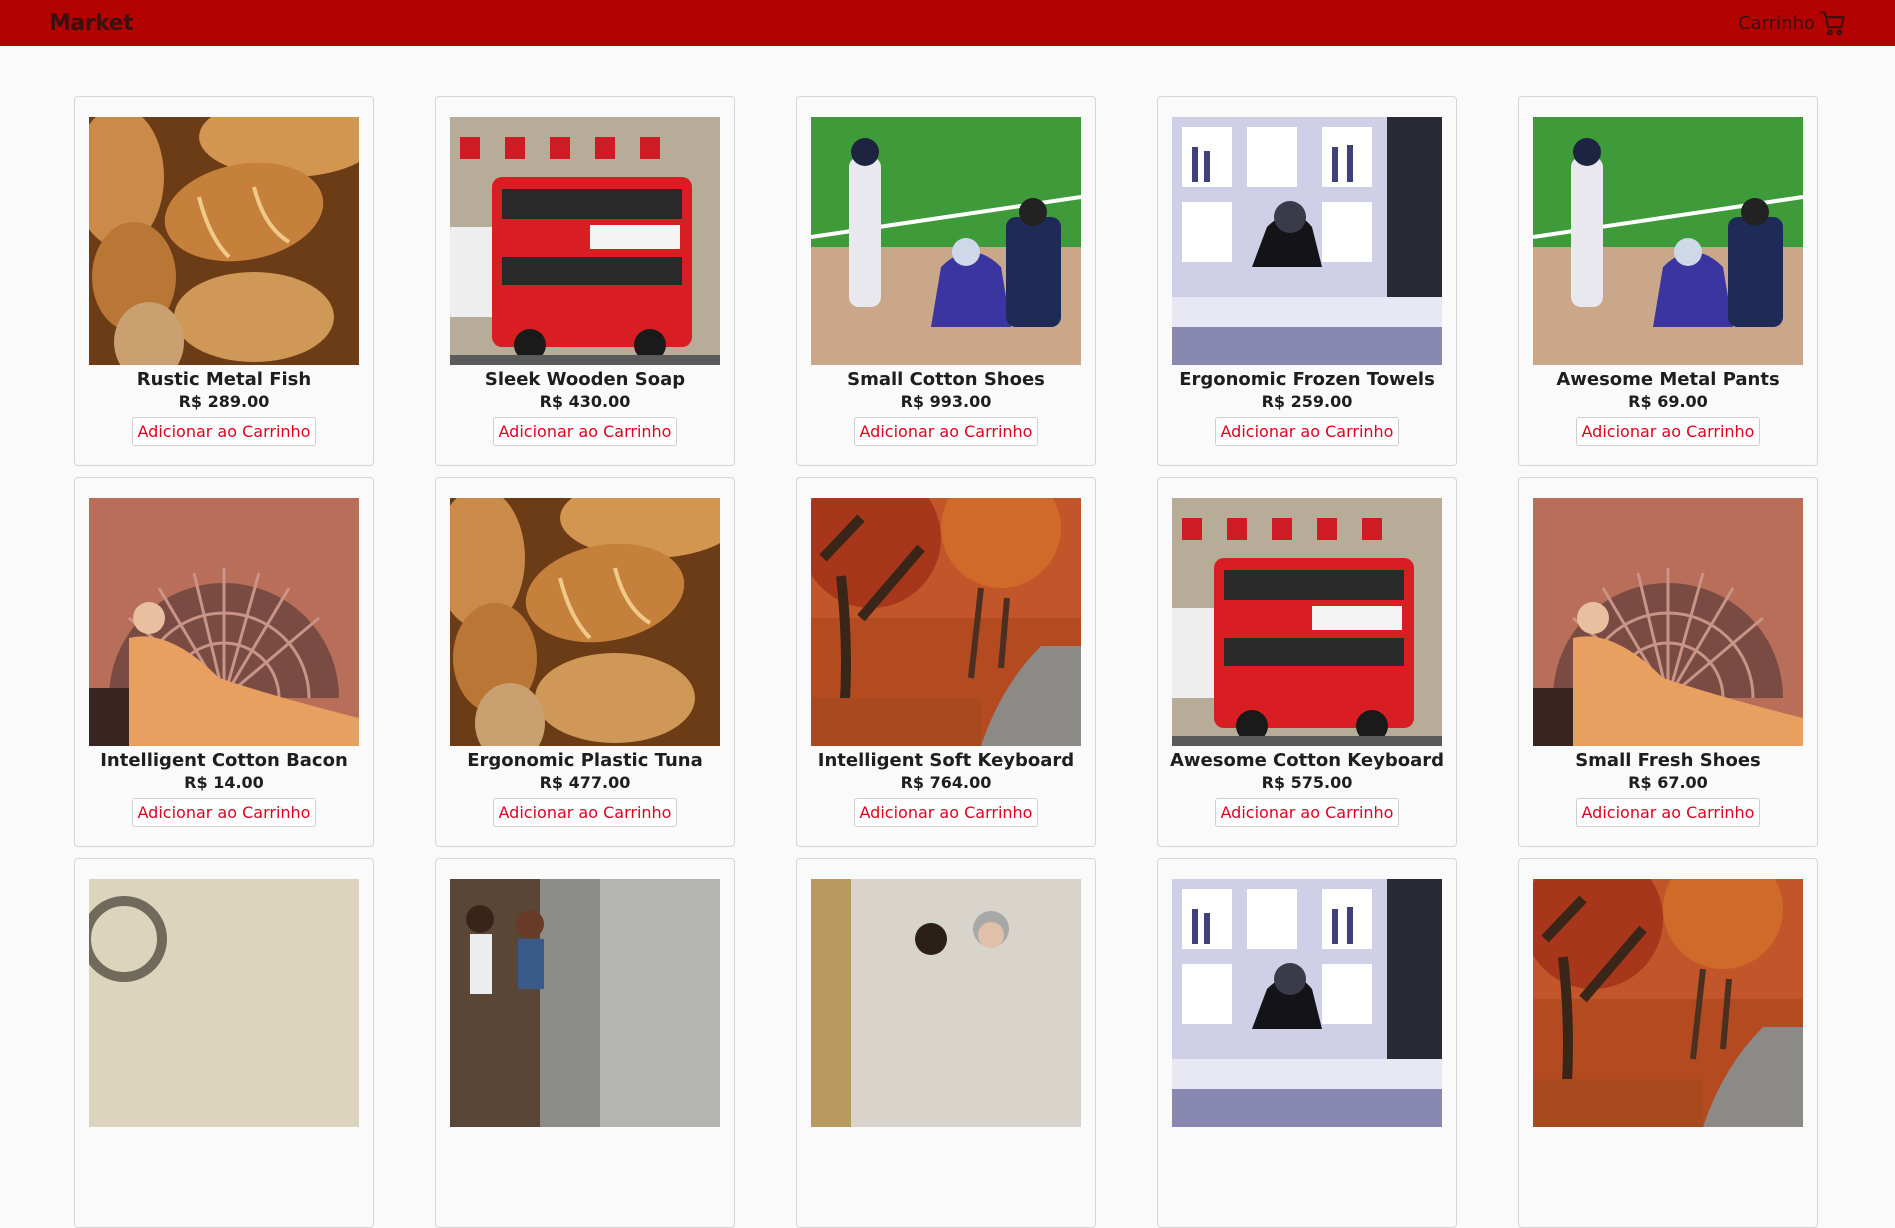  Describe the element at coordinates (224, 401) in the screenshot. I see `product-price: R$ 289.00` at that location.